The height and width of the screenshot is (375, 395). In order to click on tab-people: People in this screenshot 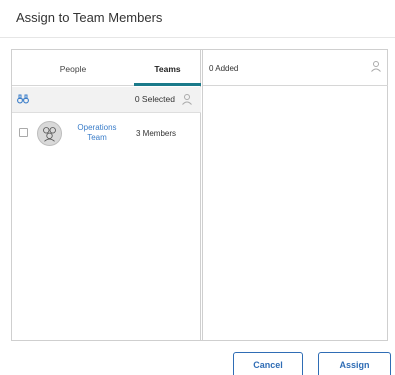, I will do `click(73, 68)`.